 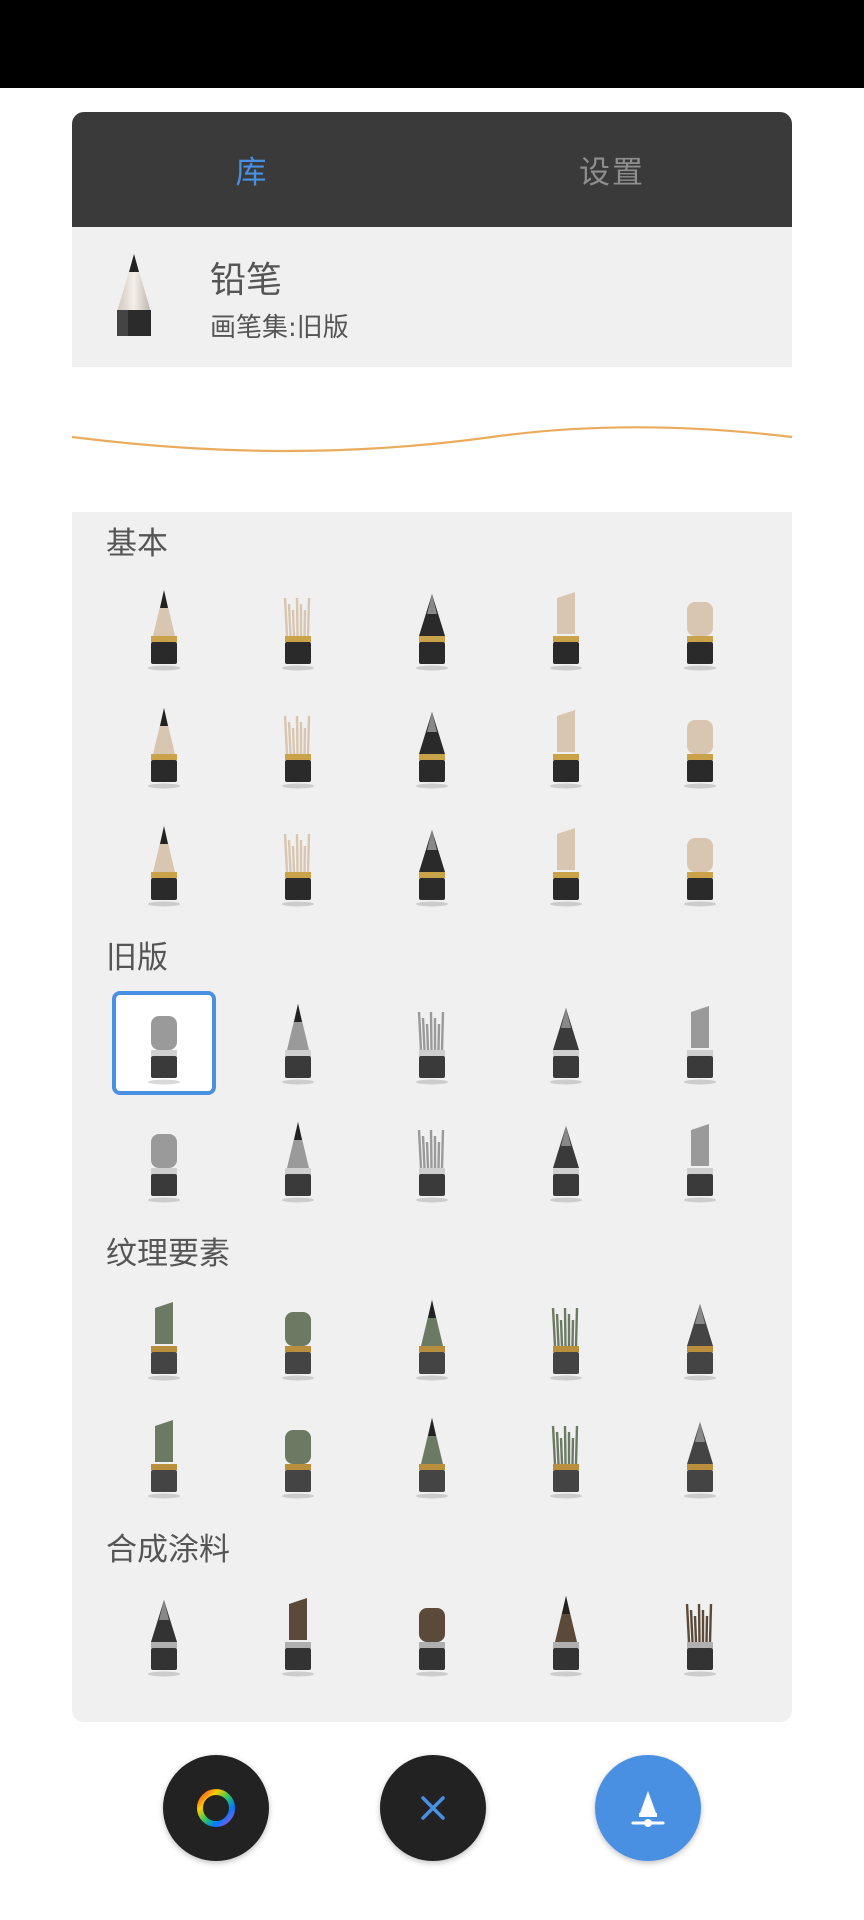 I want to click on brush-dome-tex, so click(x=432, y=1457).